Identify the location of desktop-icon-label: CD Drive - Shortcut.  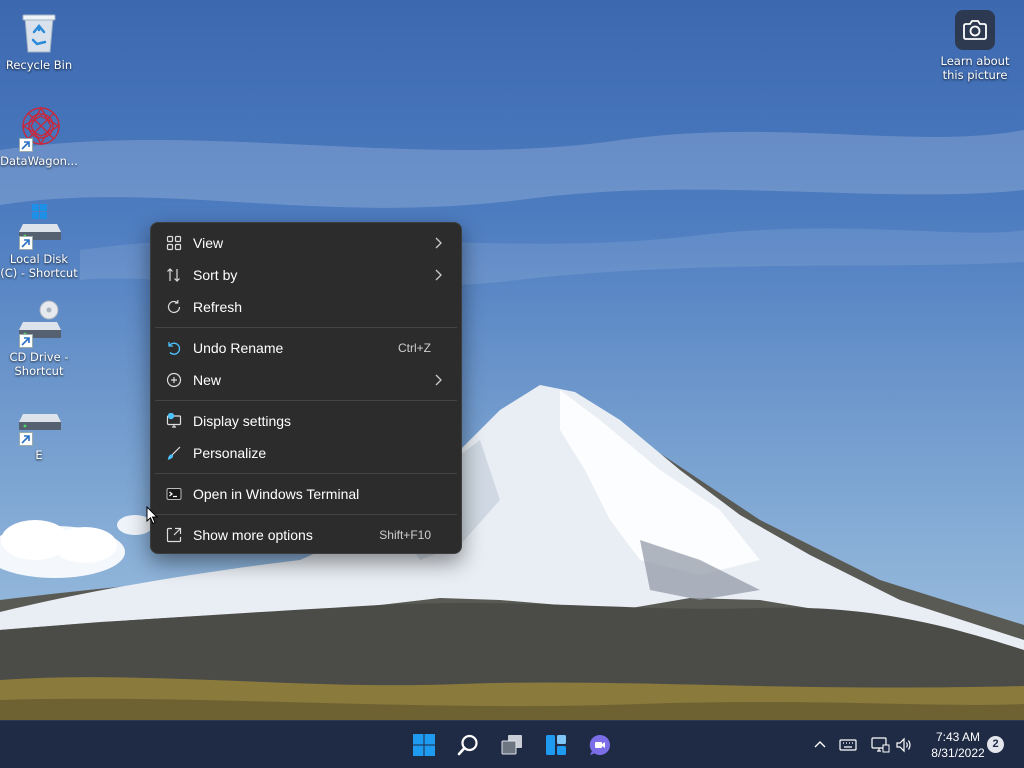
(39, 364).